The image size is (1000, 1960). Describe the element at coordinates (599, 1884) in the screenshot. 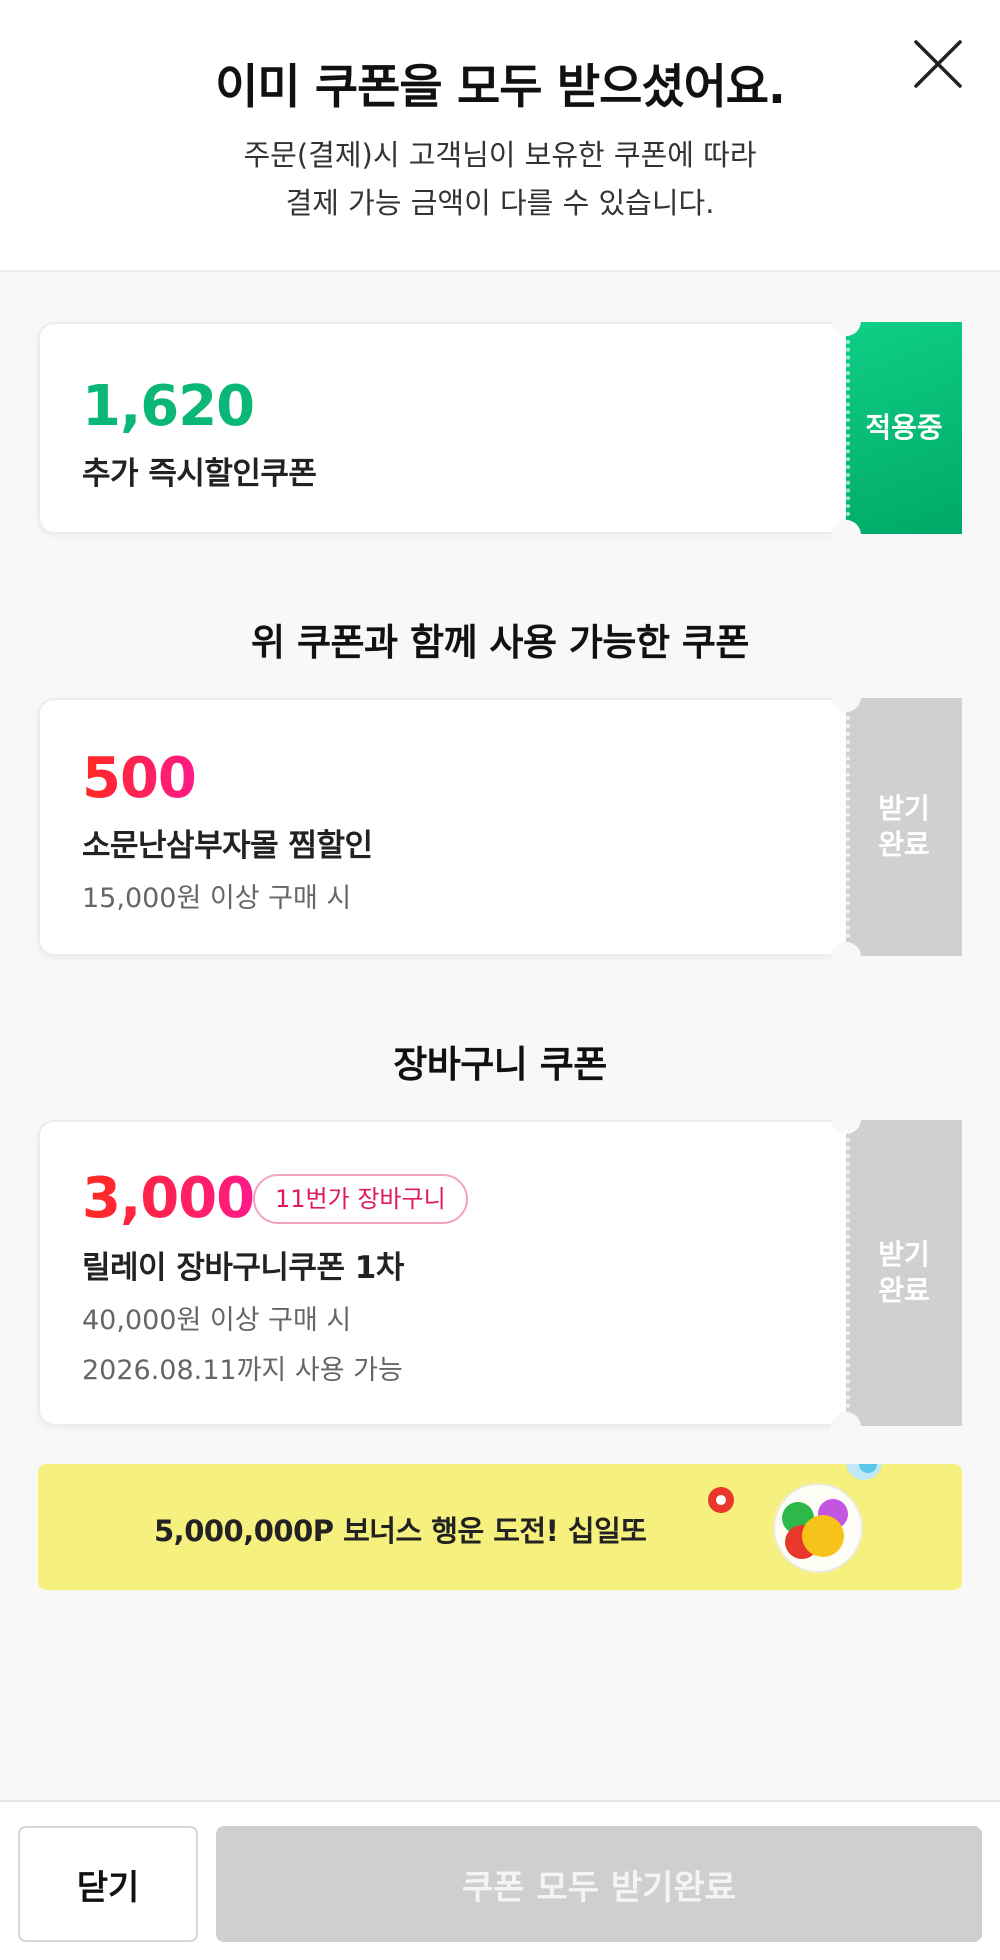

I see `receive-all-button: 쿠폰 모두 받기완료` at that location.